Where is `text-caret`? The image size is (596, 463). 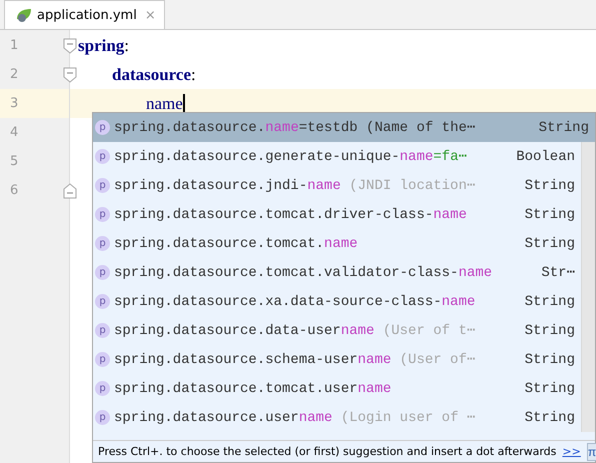 text-caret is located at coordinates (183, 104).